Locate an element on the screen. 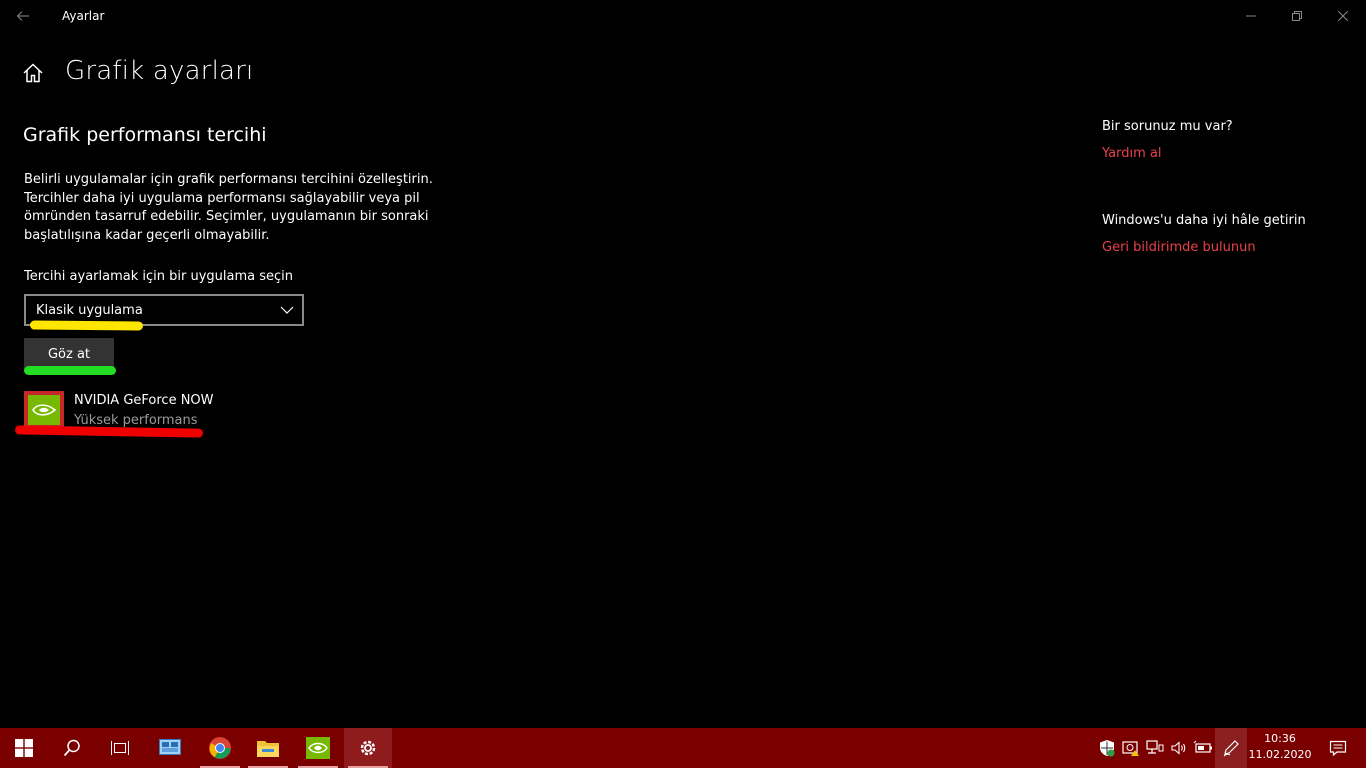 Image resolution: width=1366 pixels, height=768 pixels. help-question: Bir sorunuz mu var? is located at coordinates (1167, 126).